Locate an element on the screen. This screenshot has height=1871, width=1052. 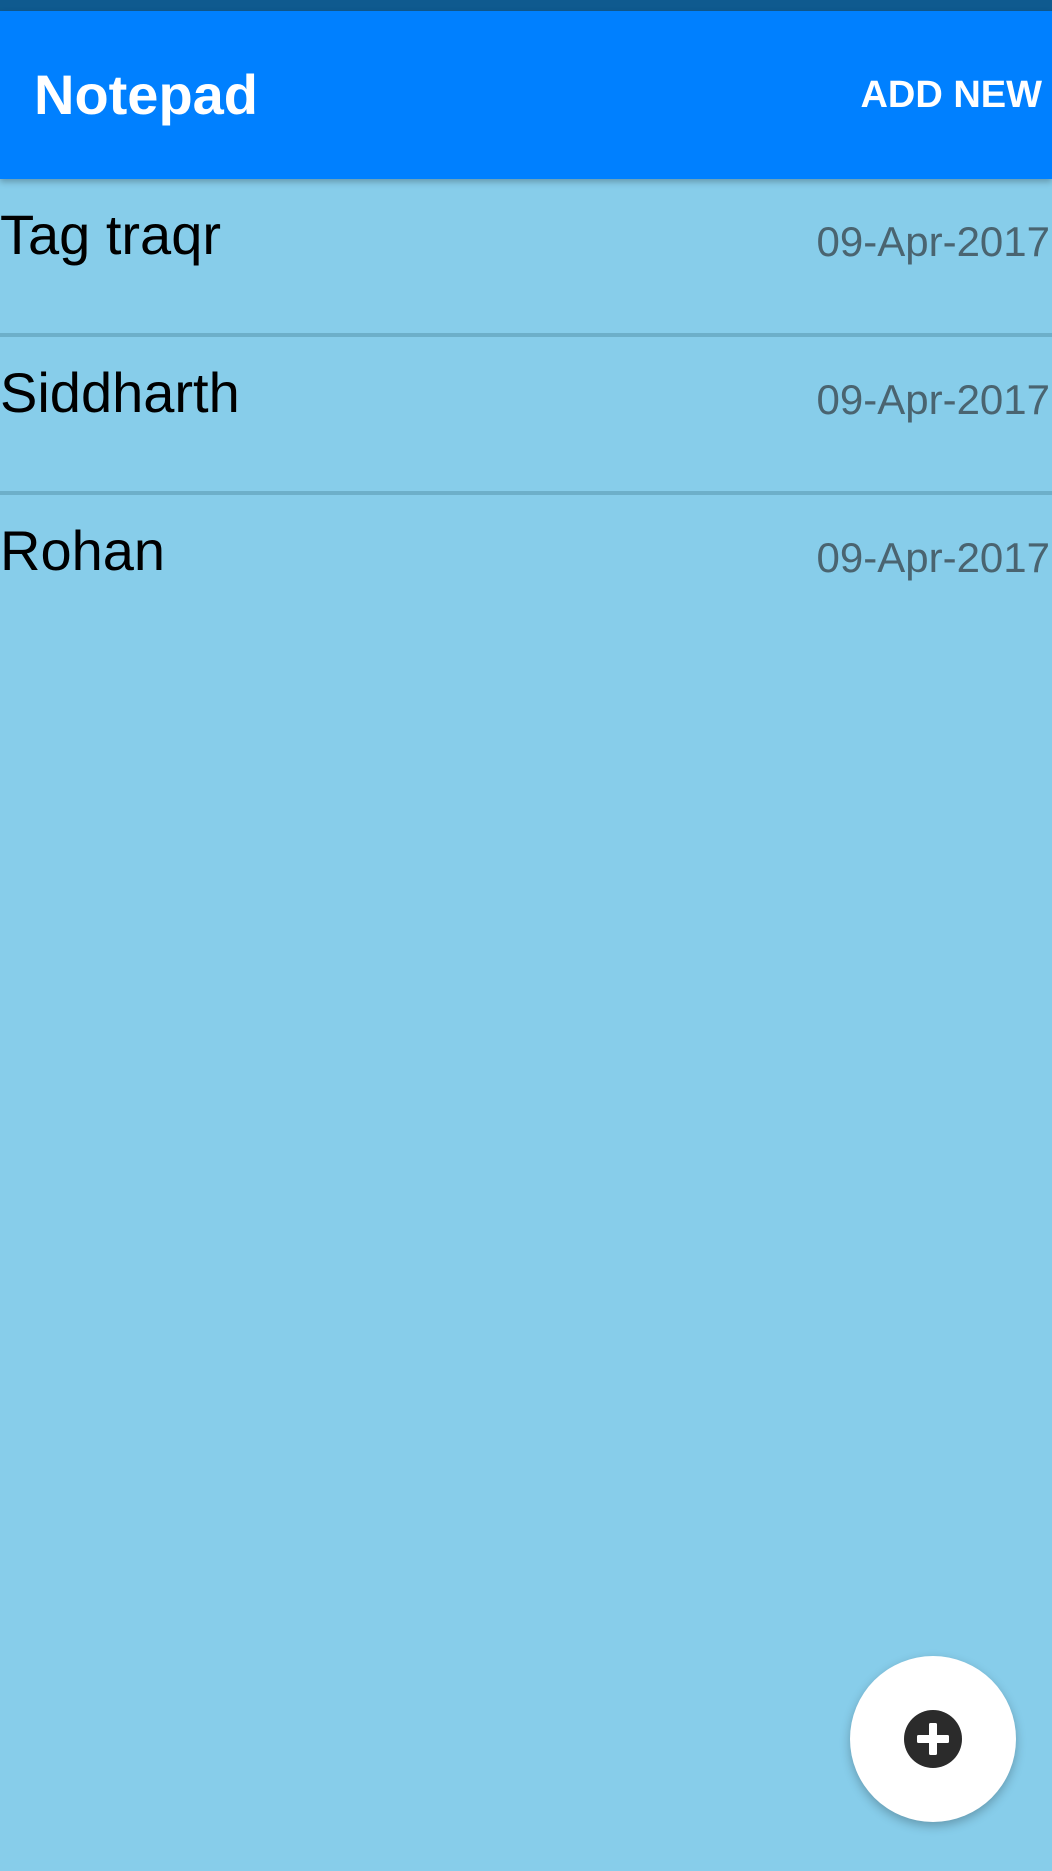
app-title: Notepad is located at coordinates (146, 94).